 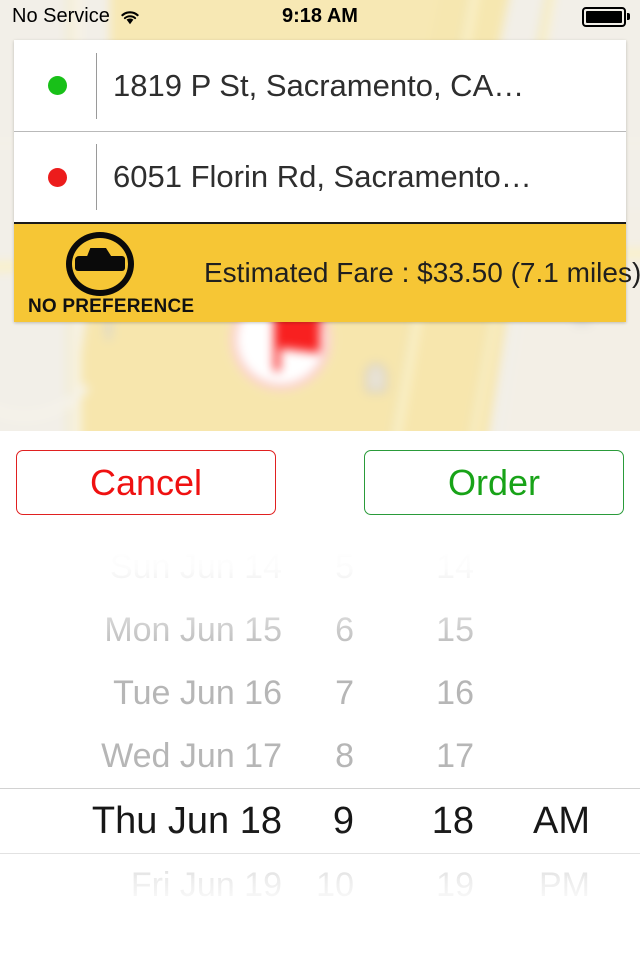 What do you see at coordinates (197, 693) in the screenshot?
I see `picker-date-value: Tue Jun 16` at bounding box center [197, 693].